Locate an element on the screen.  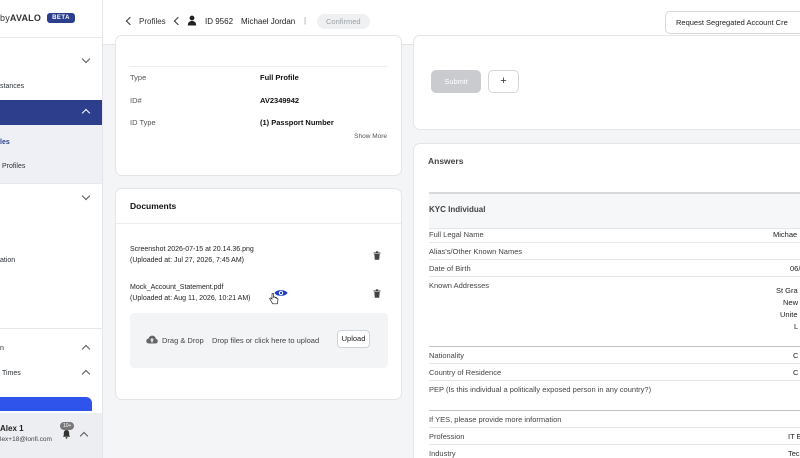
sidebar-item-instances: stances is located at coordinates (51, 86).